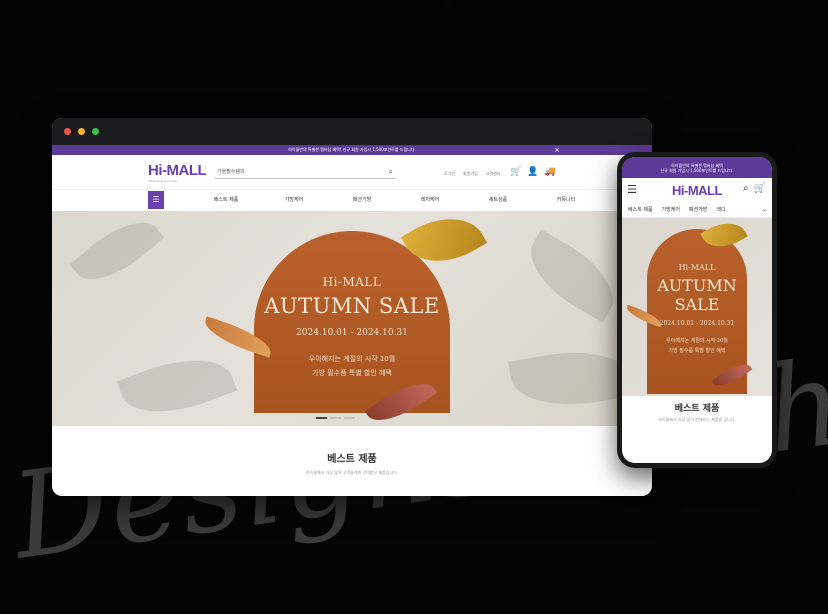 The image size is (828, 614). I want to click on nav-item-bag-care: 가방케어, so click(294, 200).